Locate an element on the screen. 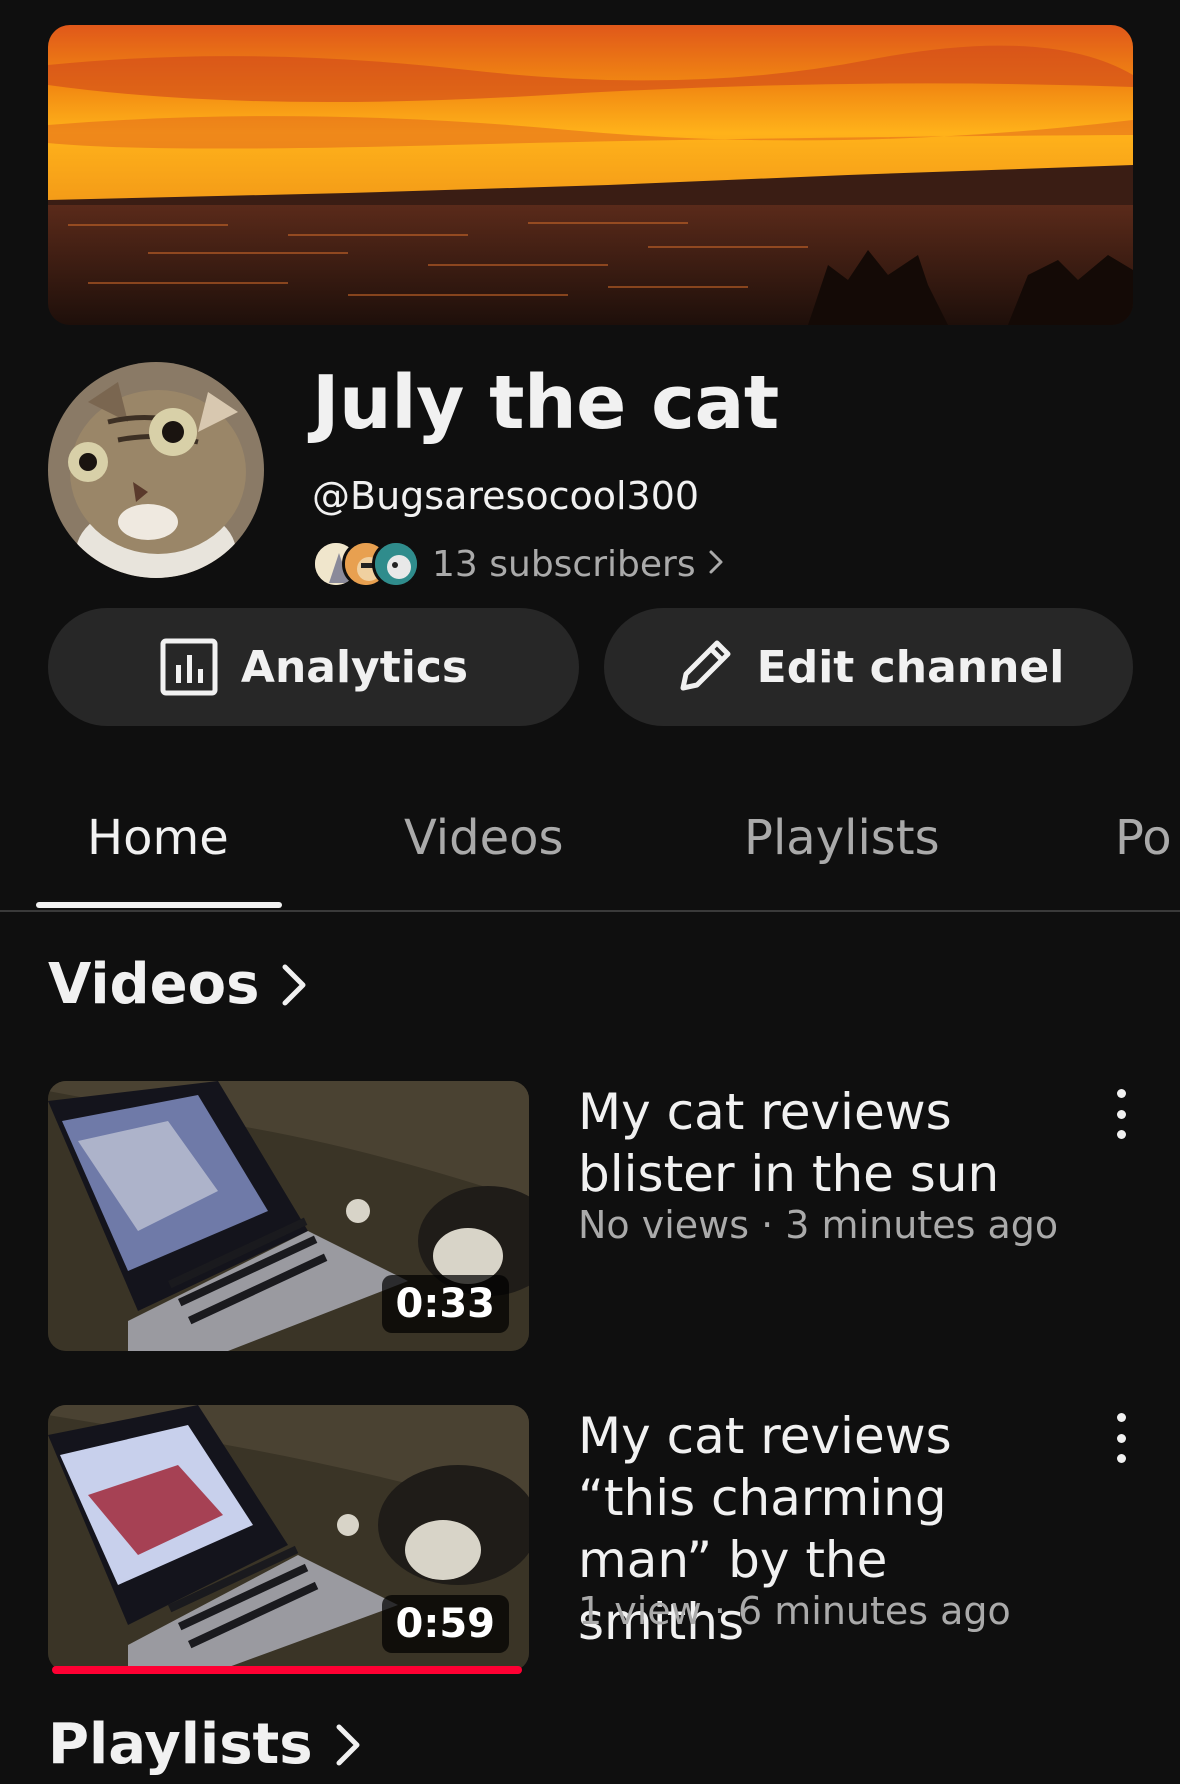  bar-chart-icon is located at coordinates (189, 667).